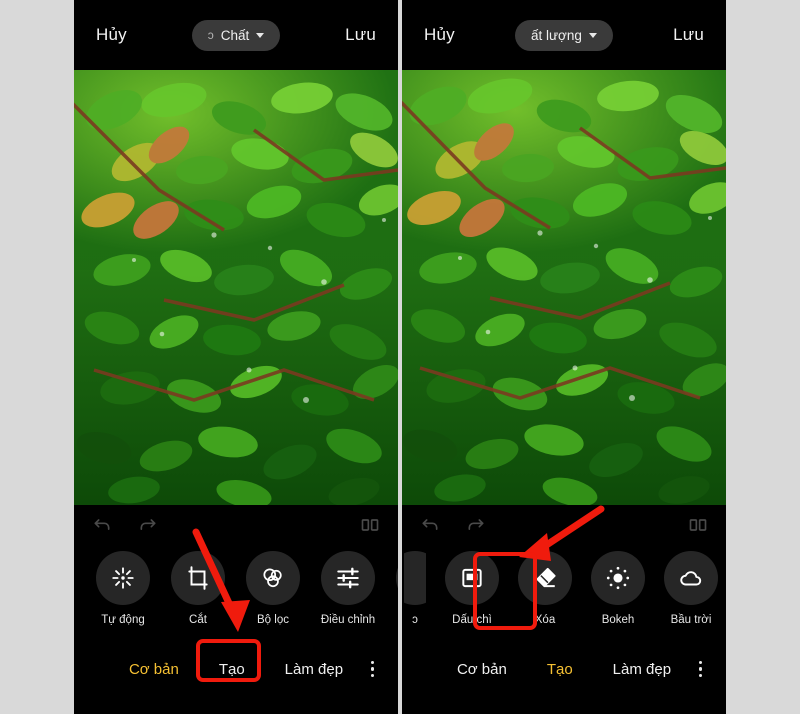 The width and height of the screenshot is (800, 714). I want to click on tool-label: Dấu chì, so click(472, 620).